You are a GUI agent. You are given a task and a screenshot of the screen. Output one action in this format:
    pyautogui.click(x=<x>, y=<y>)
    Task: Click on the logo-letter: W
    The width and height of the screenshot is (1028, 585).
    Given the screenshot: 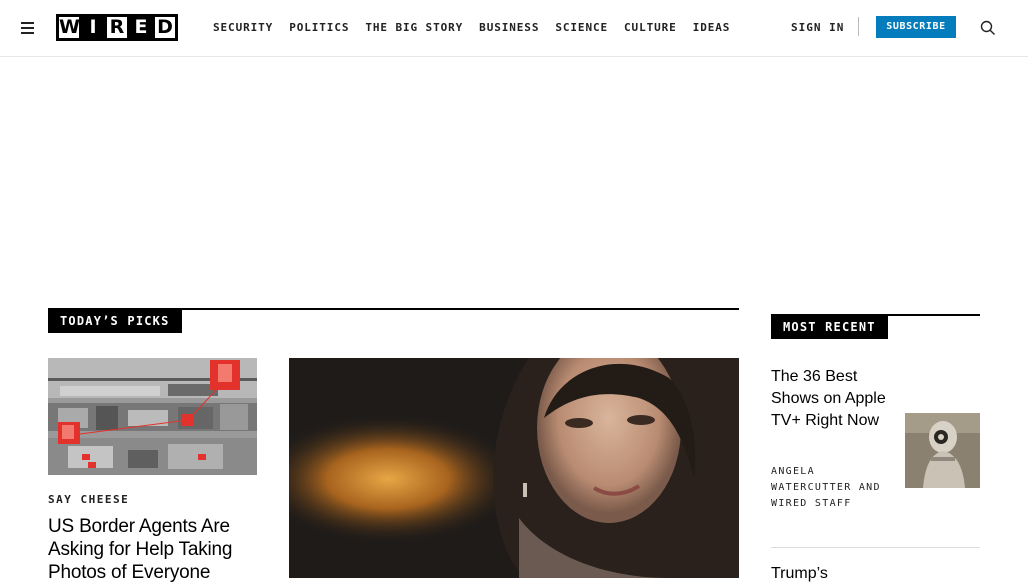 What is the action you would take?
    pyautogui.click(x=69, y=27)
    